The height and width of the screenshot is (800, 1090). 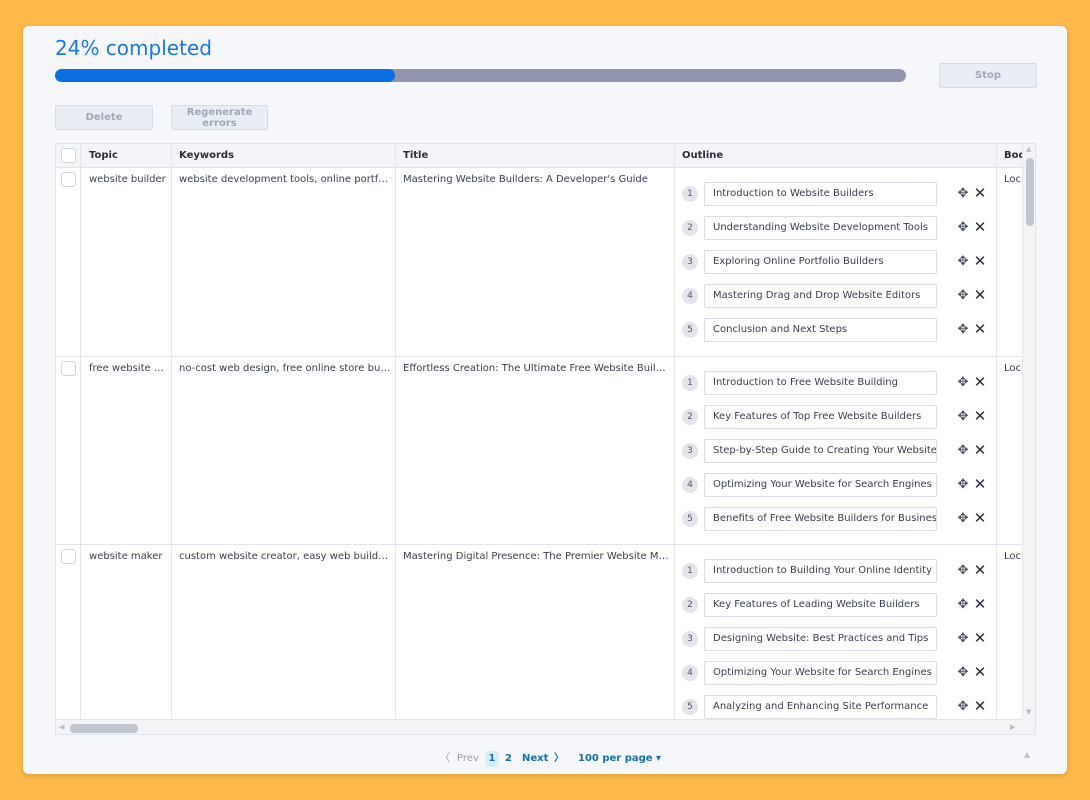 I want to click on stop-button: Stop, so click(x=988, y=75).